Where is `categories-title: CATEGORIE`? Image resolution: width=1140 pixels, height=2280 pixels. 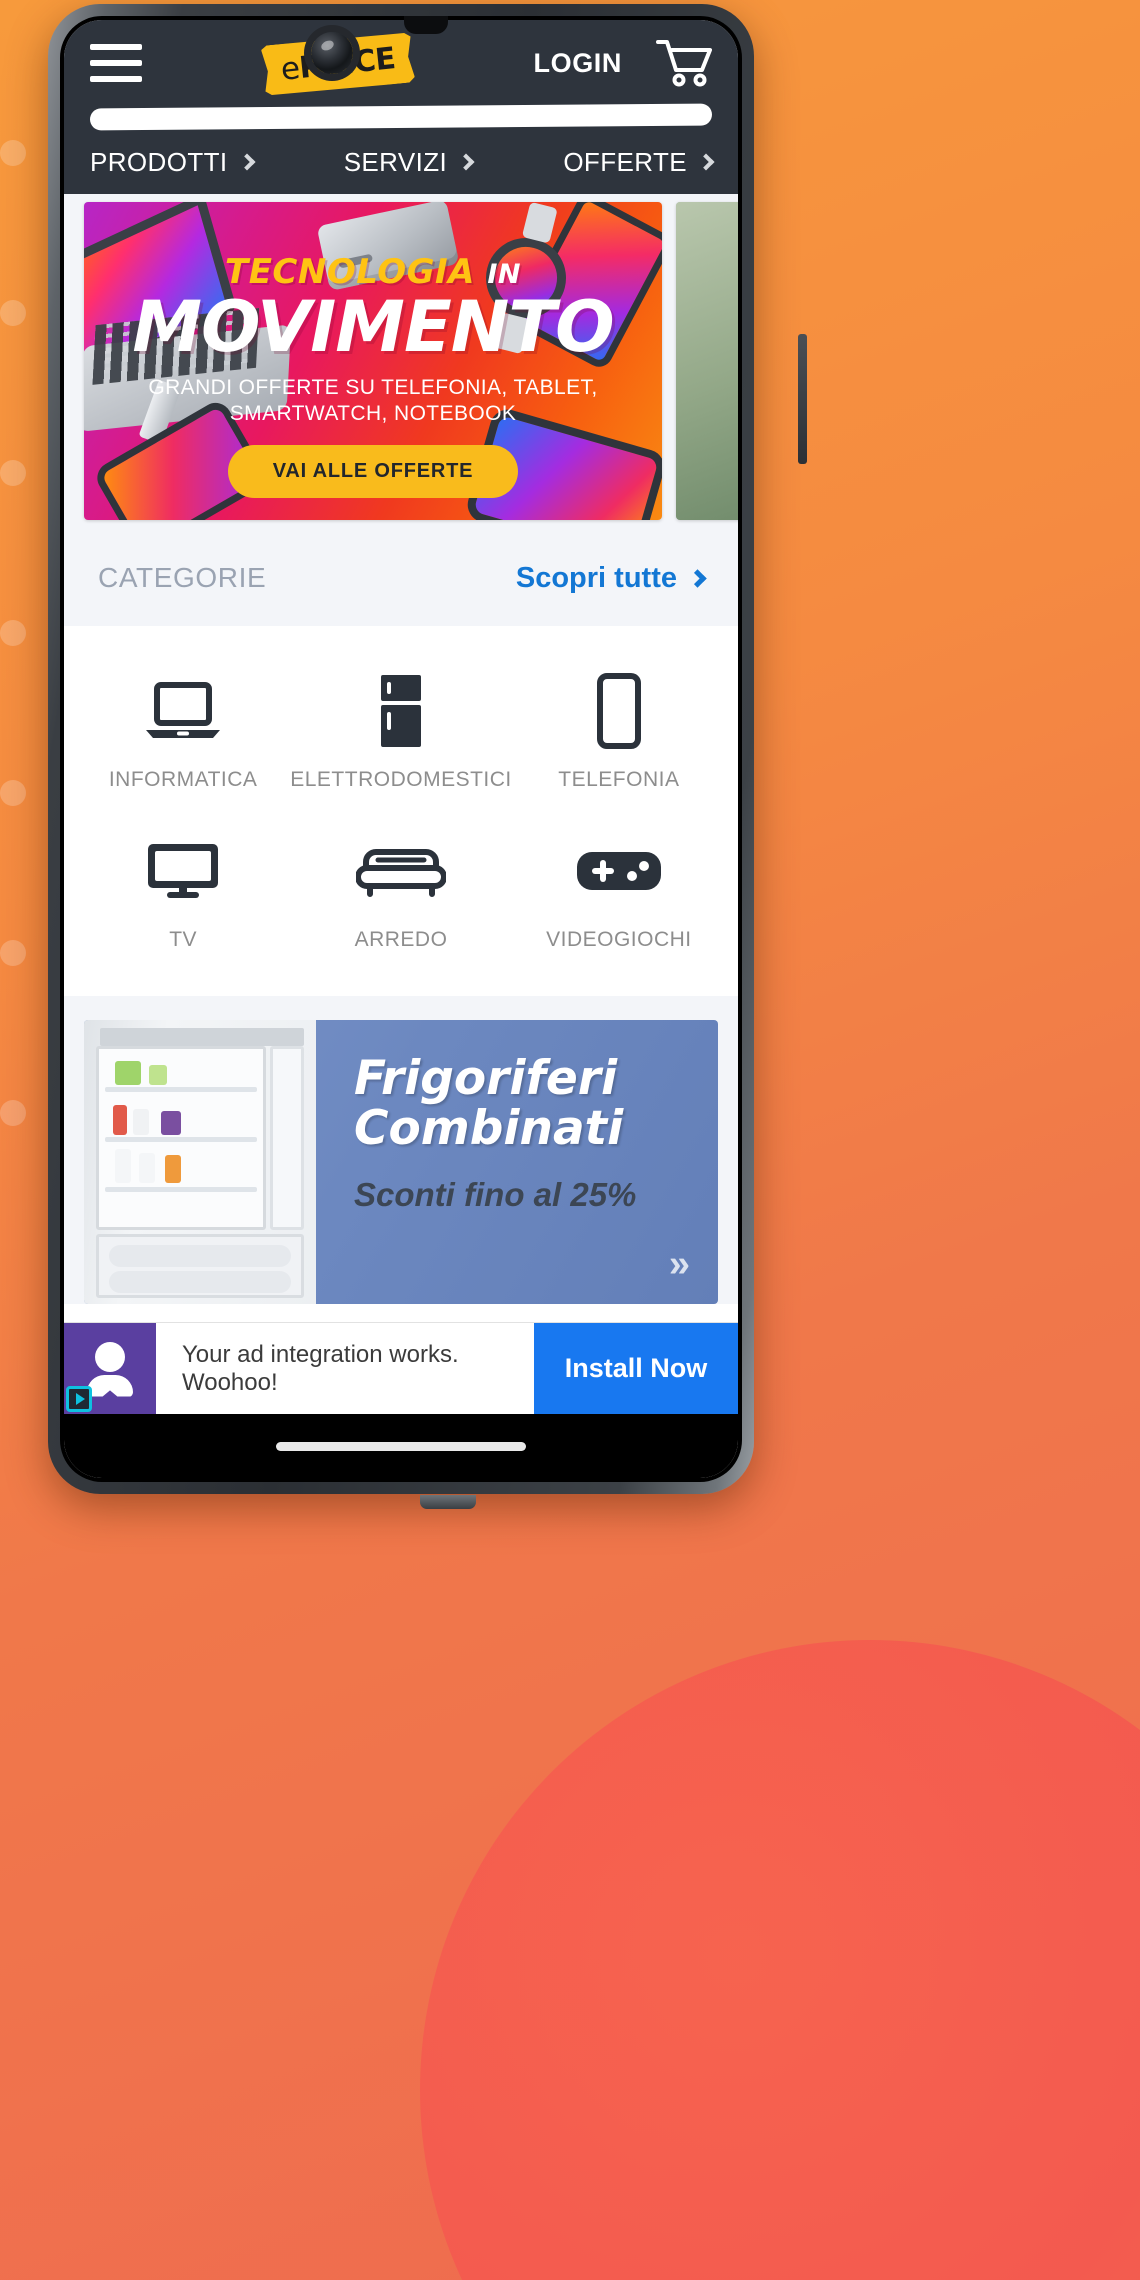
categories-title: CATEGORIE is located at coordinates (182, 577).